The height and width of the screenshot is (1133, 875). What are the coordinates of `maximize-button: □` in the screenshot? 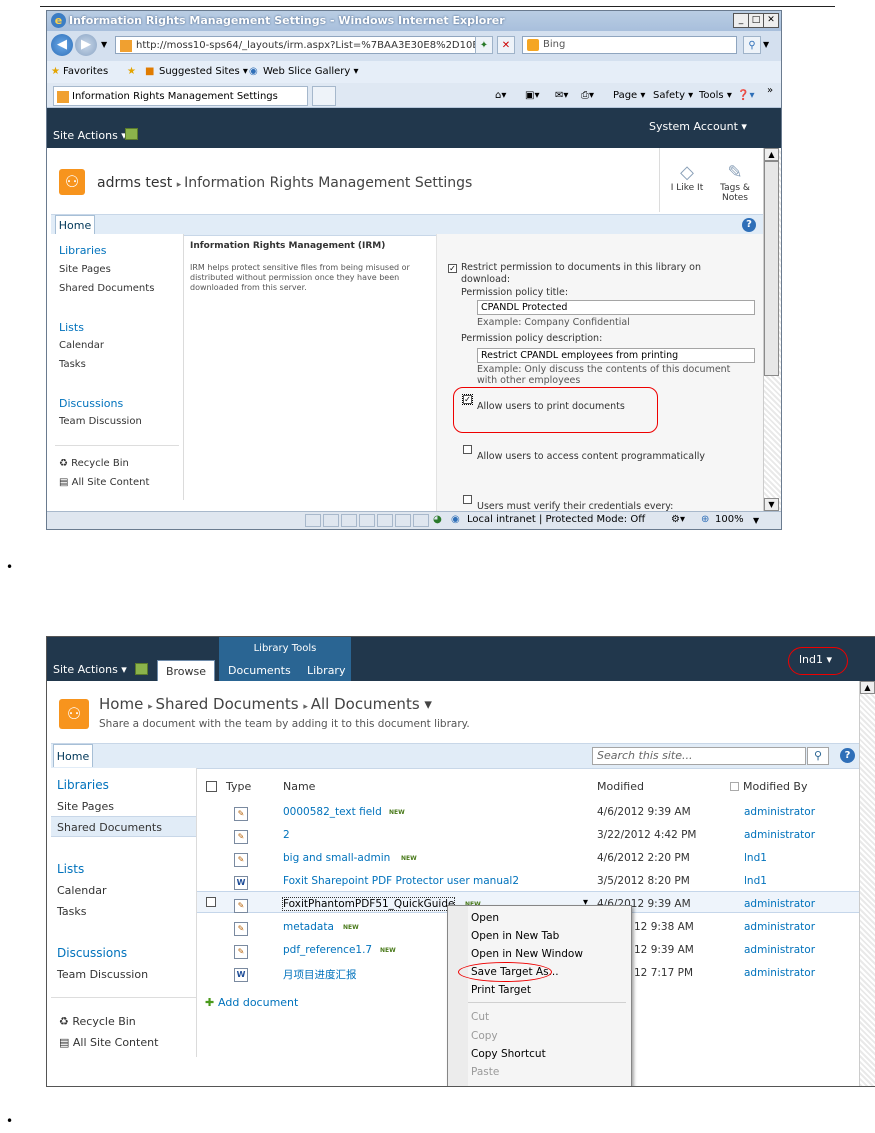 It's located at (756, 20).